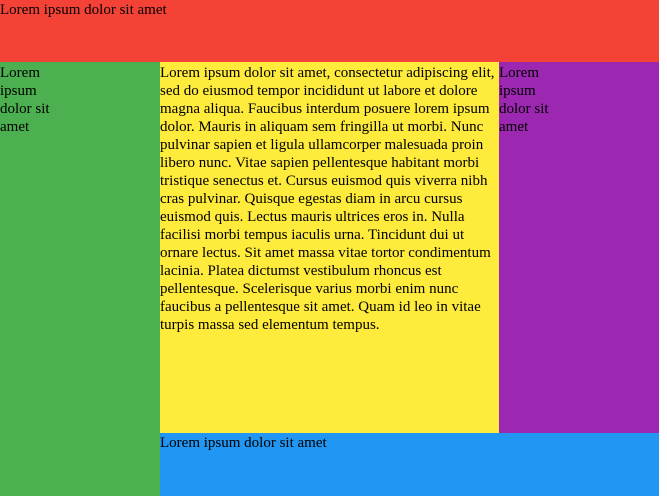 The image size is (667, 503). Describe the element at coordinates (333, 499) in the screenshot. I see `page-margin-bottom` at that location.